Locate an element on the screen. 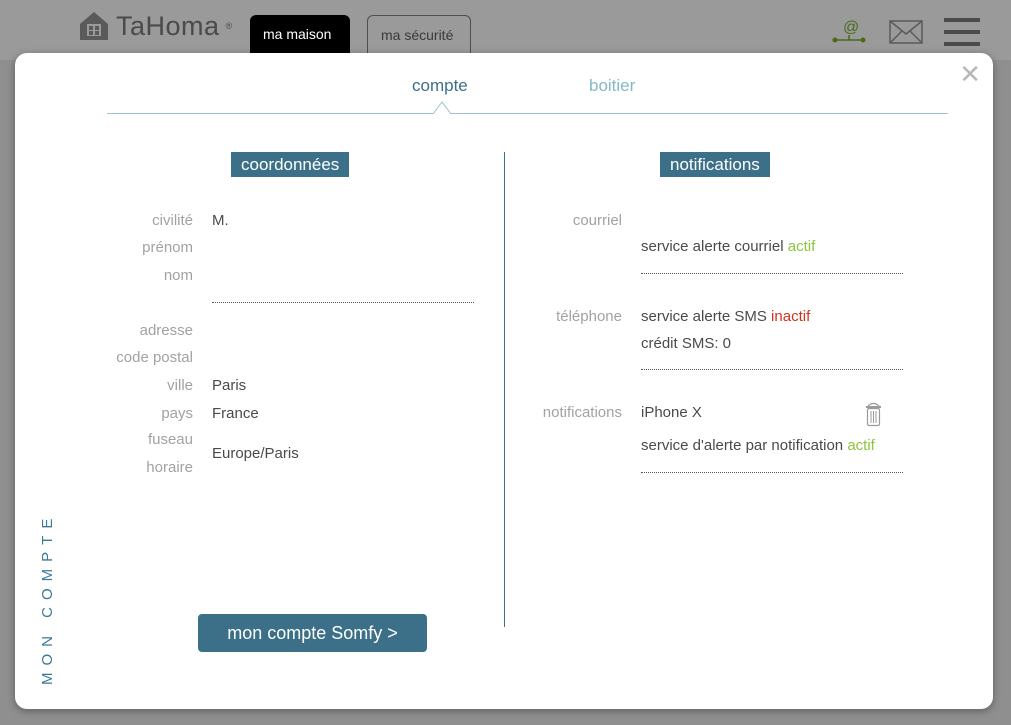 This screenshot has height=725, width=1011. courriel-status: actif is located at coordinates (801, 246).